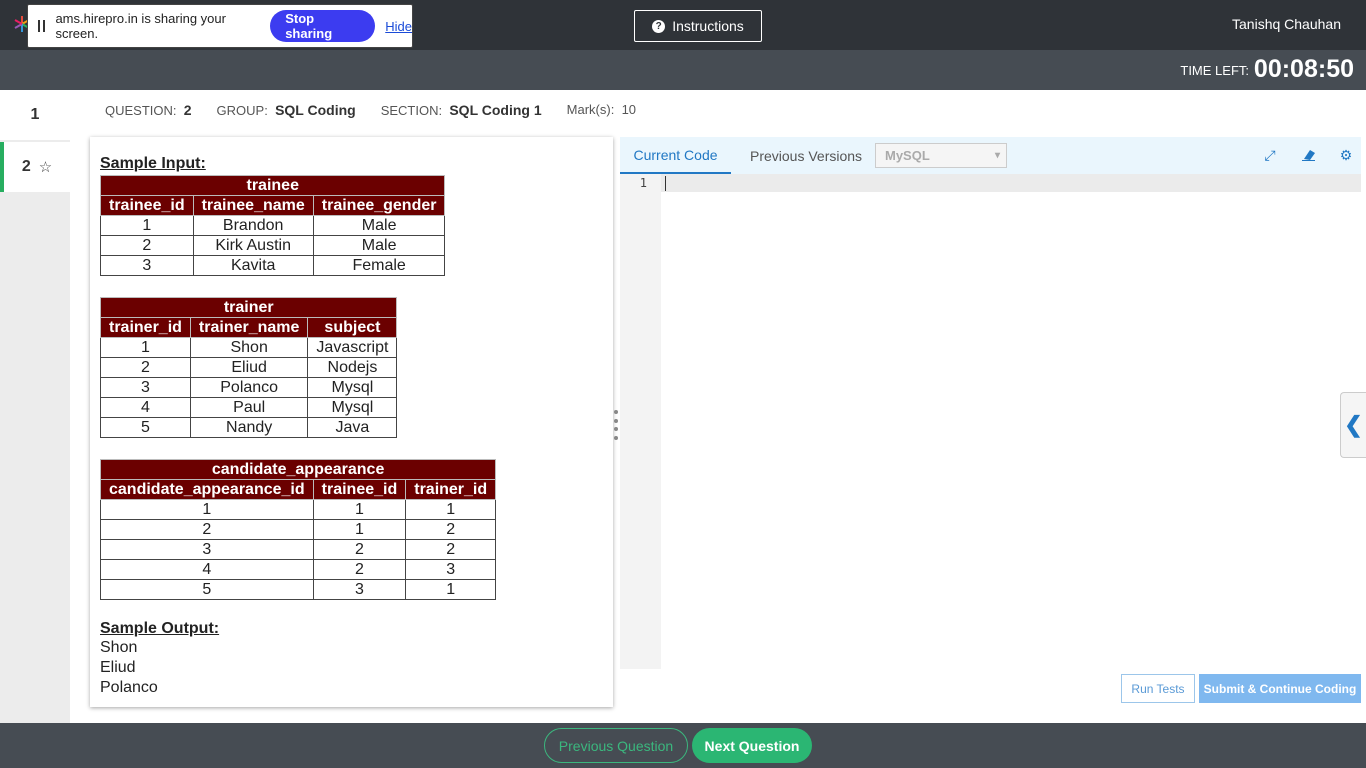 Image resolution: width=1366 pixels, height=768 pixels. I want to click on table-row: 3 Polanco Mysql, so click(249, 387).